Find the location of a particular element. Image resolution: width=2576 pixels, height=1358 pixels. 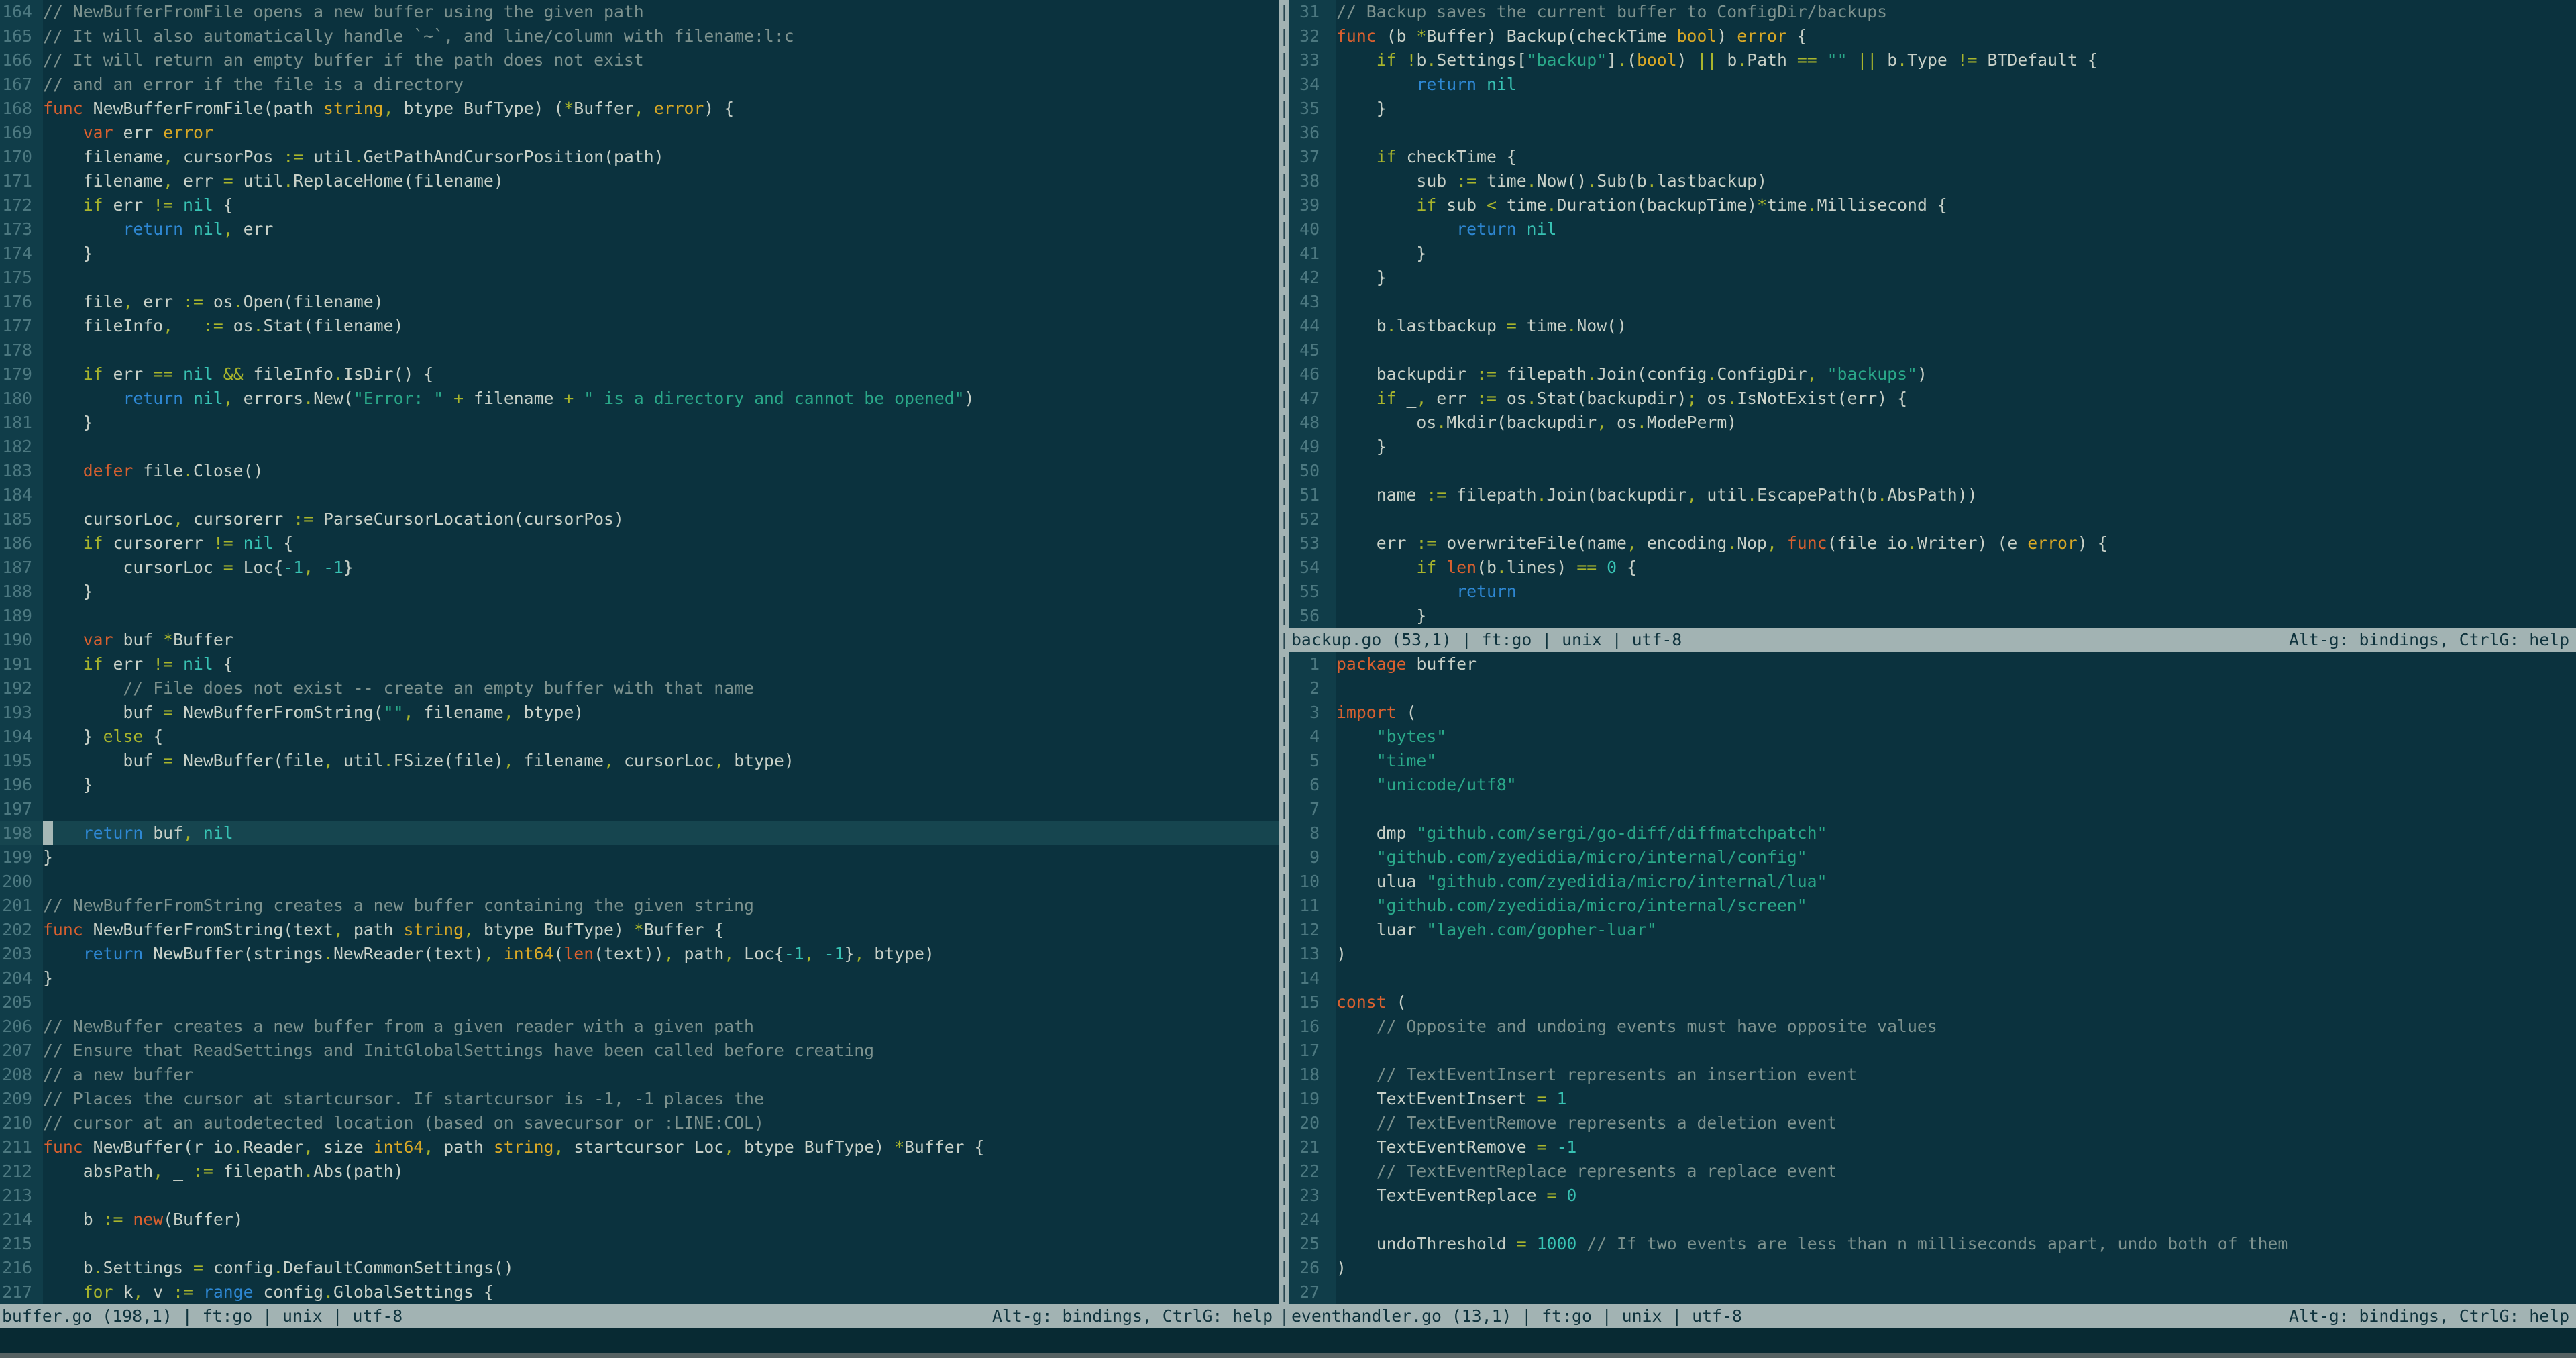

code-line: 212 absPath, _ := filepath.Abs(path) is located at coordinates (639, 1172).